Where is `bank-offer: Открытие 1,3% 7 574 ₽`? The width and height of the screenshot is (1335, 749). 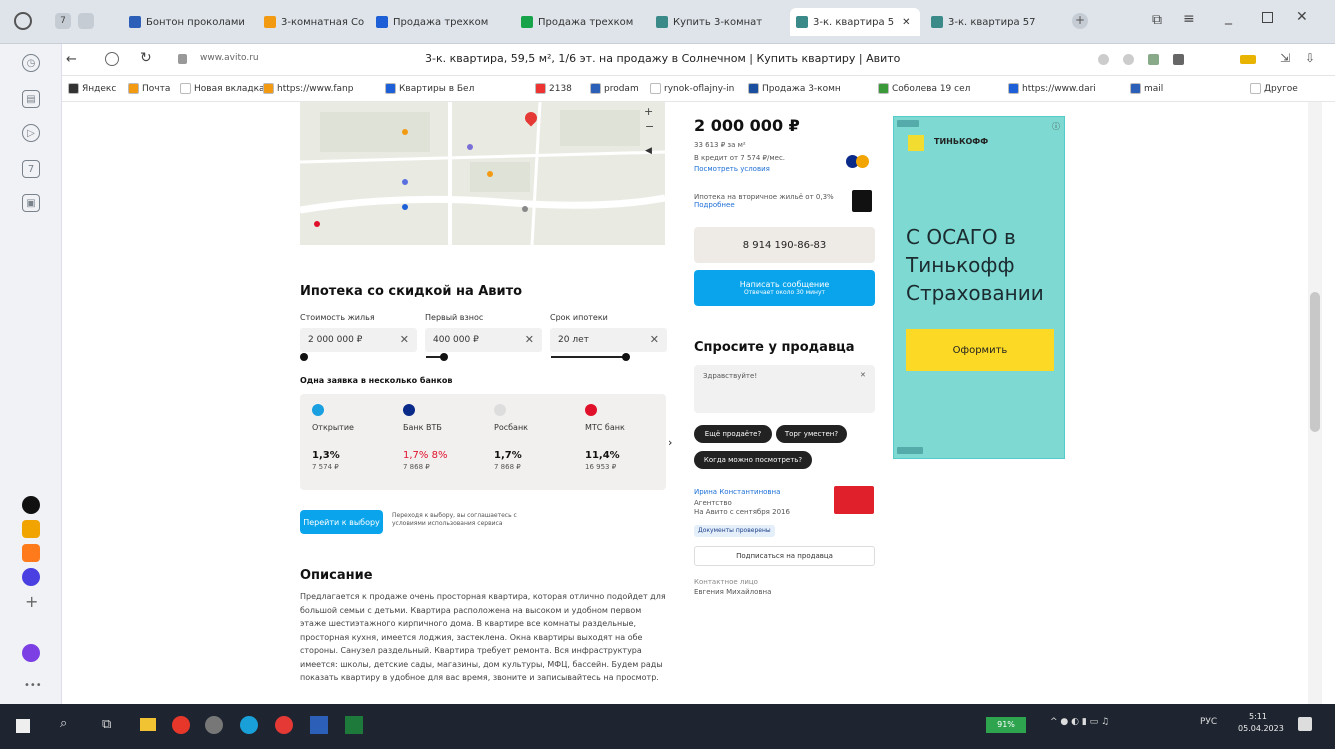 bank-offer: Открытие 1,3% 7 574 ₽ is located at coordinates (352, 437).